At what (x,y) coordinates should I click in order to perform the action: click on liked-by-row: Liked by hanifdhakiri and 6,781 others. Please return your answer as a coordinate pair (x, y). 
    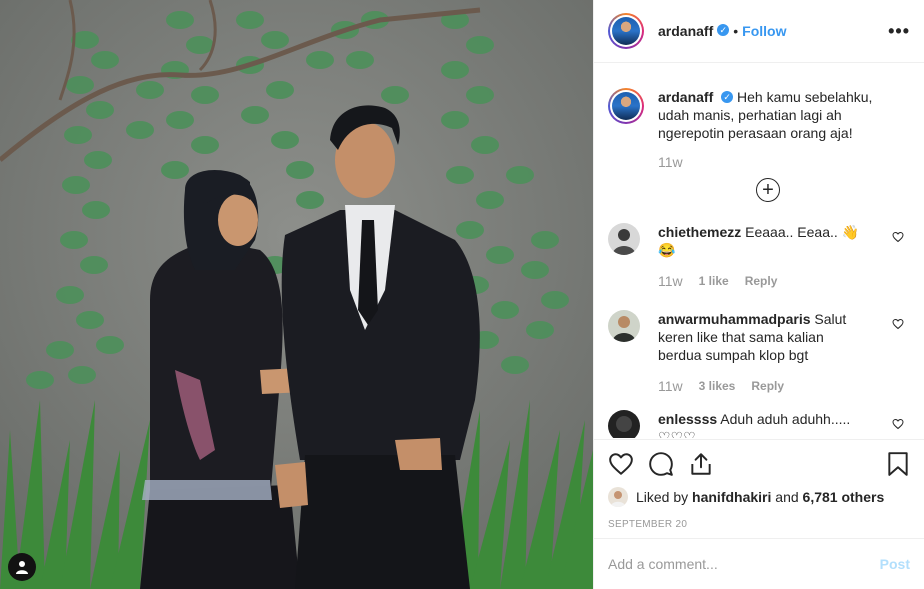
    Looking at the image, I should click on (759, 497).